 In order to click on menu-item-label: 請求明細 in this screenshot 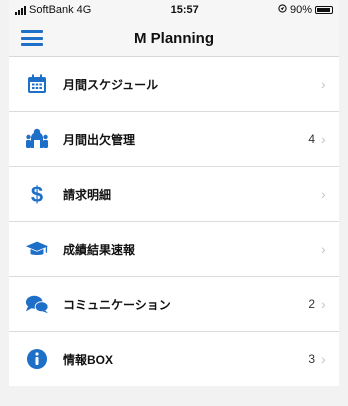, I will do `click(87, 194)`.